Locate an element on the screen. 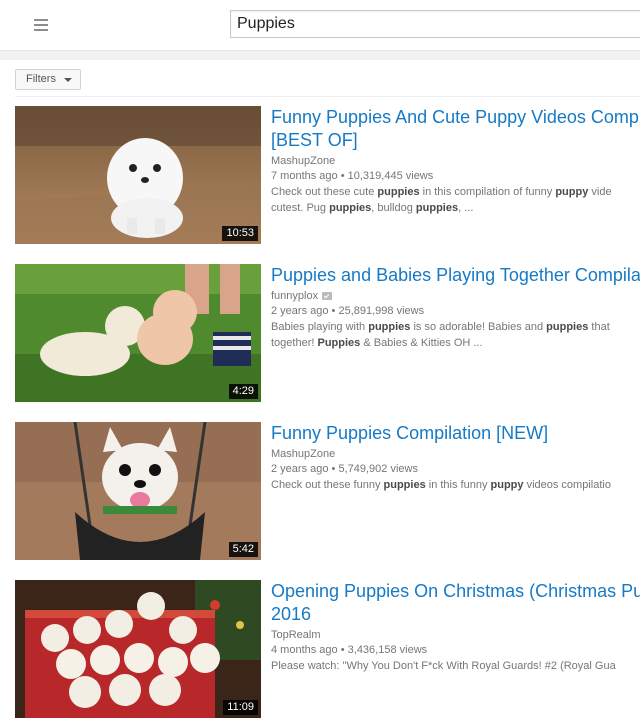  duration-badge: 4:29 is located at coordinates (243, 391).